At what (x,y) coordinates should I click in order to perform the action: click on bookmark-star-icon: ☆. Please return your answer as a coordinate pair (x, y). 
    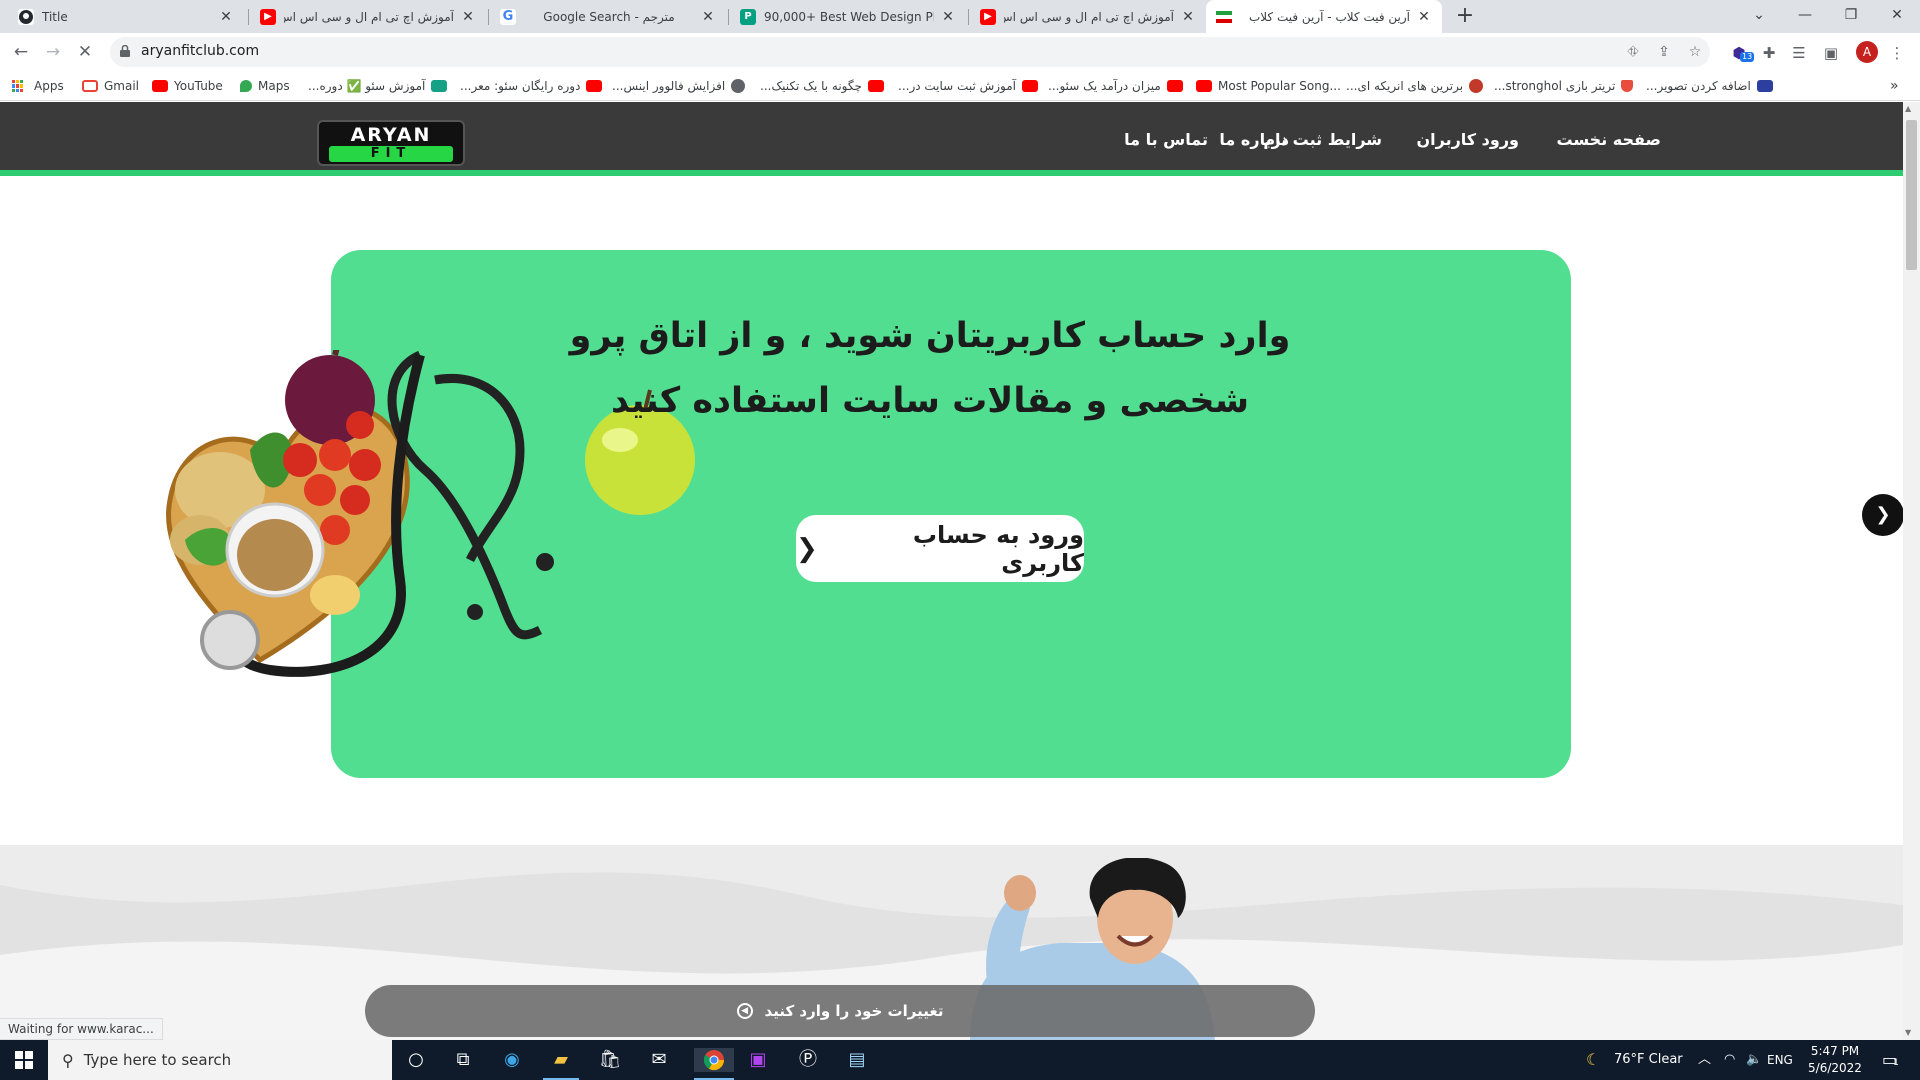
    Looking at the image, I should click on (1695, 52).